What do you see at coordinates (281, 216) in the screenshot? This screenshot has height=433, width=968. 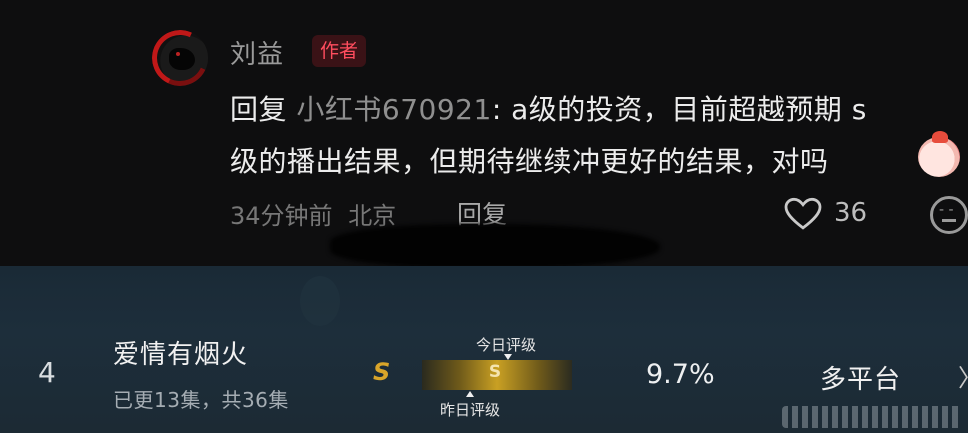 I see `comment-time: 34分钟前` at bounding box center [281, 216].